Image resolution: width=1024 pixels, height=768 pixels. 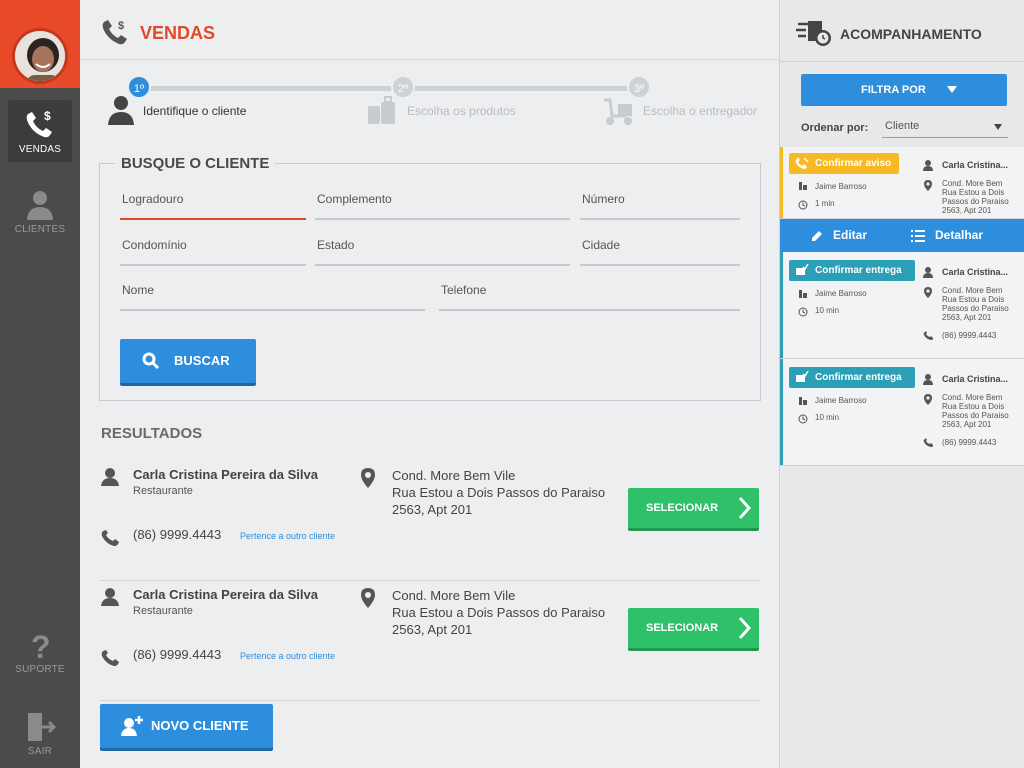 I want to click on chevron-right-icon, so click(x=744, y=628).